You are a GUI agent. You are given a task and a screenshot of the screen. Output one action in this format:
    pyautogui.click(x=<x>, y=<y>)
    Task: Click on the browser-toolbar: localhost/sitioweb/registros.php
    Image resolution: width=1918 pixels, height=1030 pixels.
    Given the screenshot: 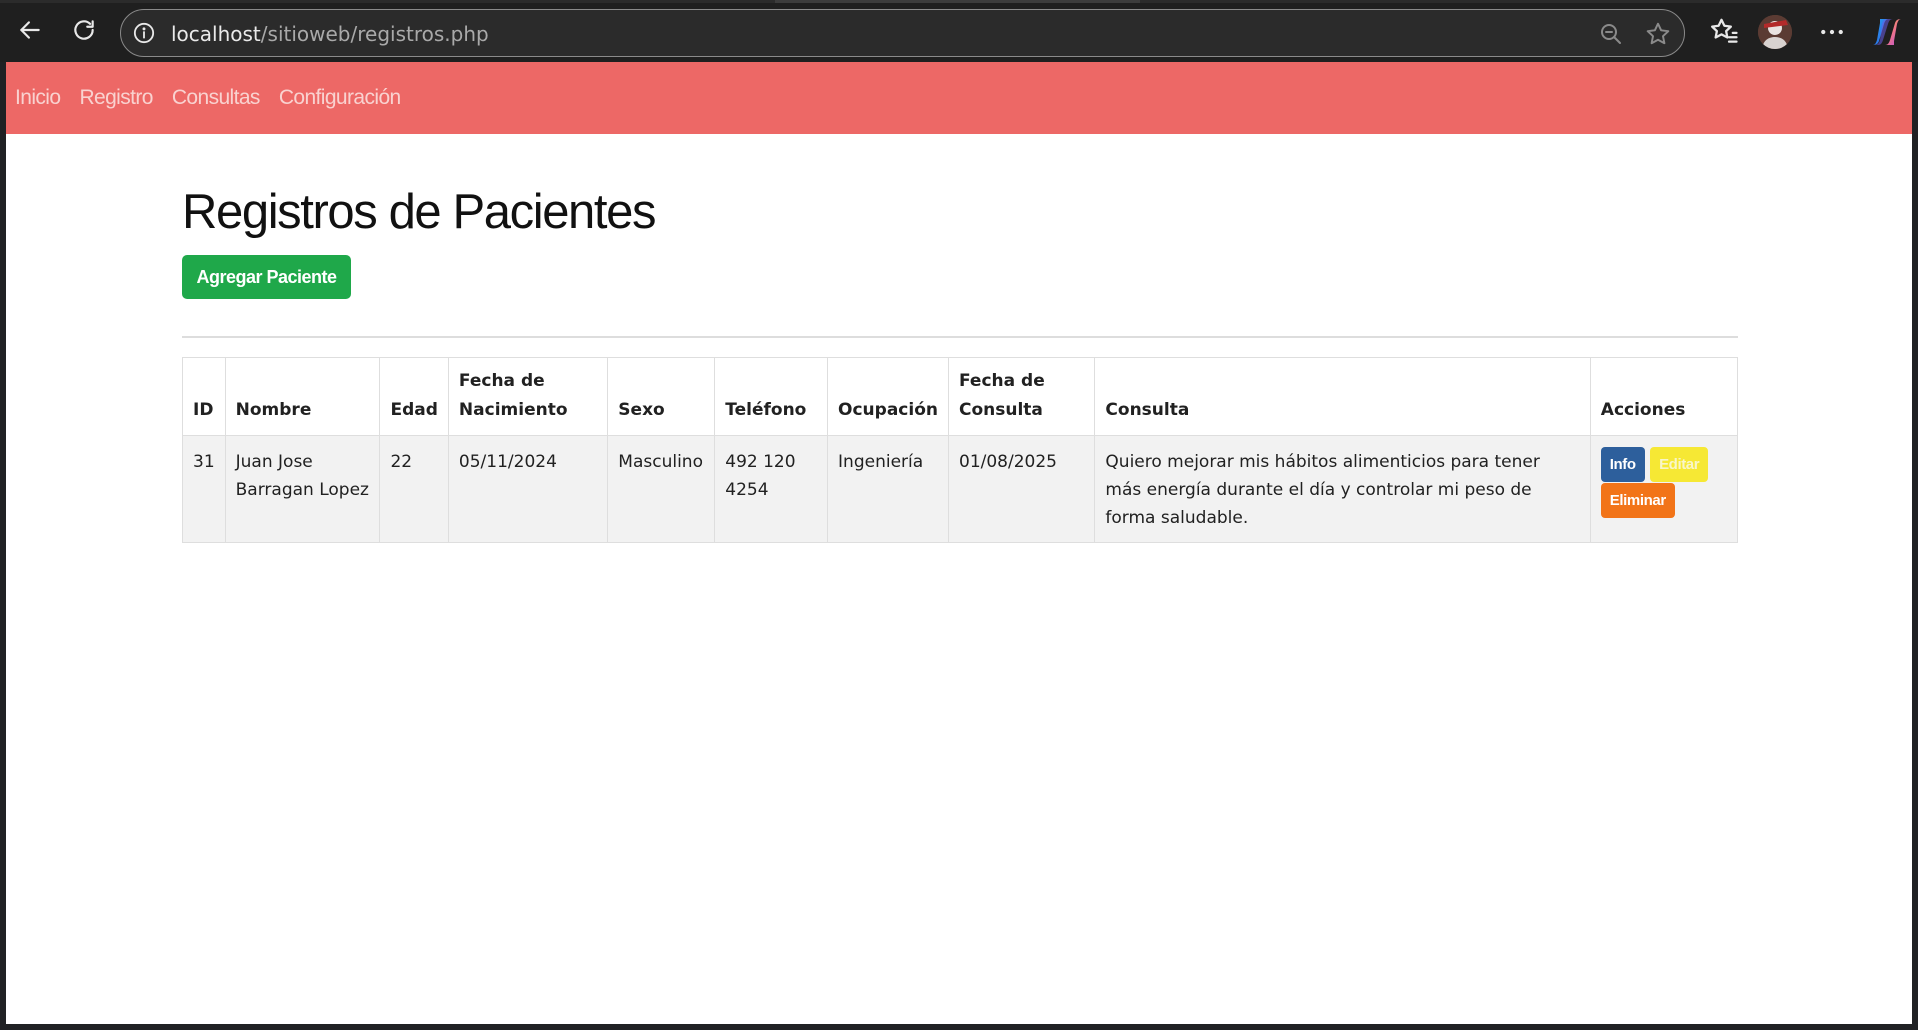 What is the action you would take?
    pyautogui.click(x=959, y=31)
    